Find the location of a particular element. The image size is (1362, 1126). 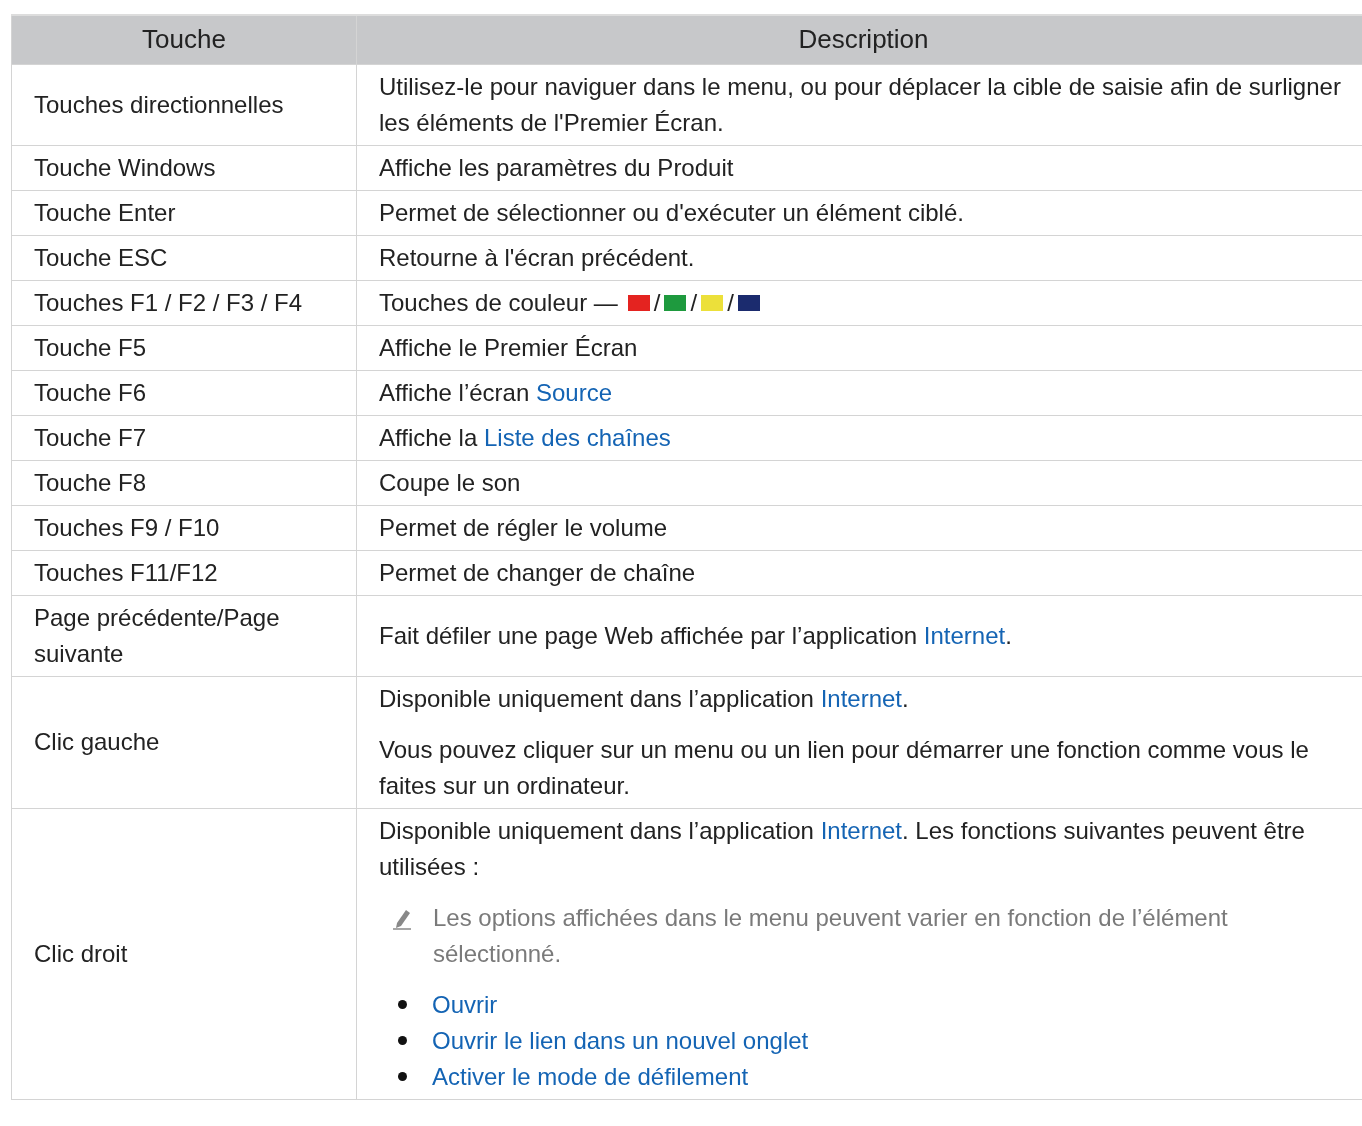

key-cell: Touche Enter is located at coordinates (184, 212).